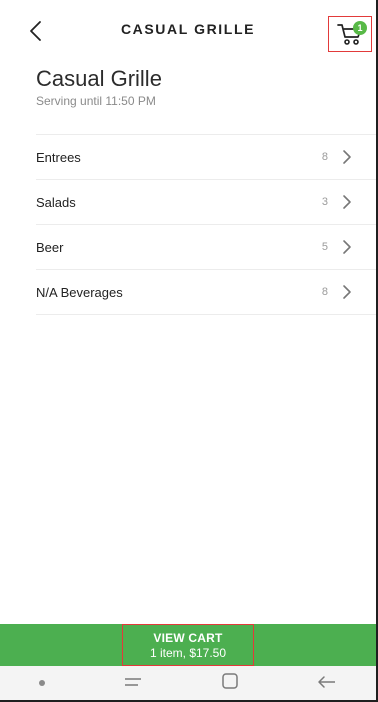  What do you see at coordinates (206, 292) in the screenshot?
I see `category-row-na-beverages: N/A Beverages 8` at bounding box center [206, 292].